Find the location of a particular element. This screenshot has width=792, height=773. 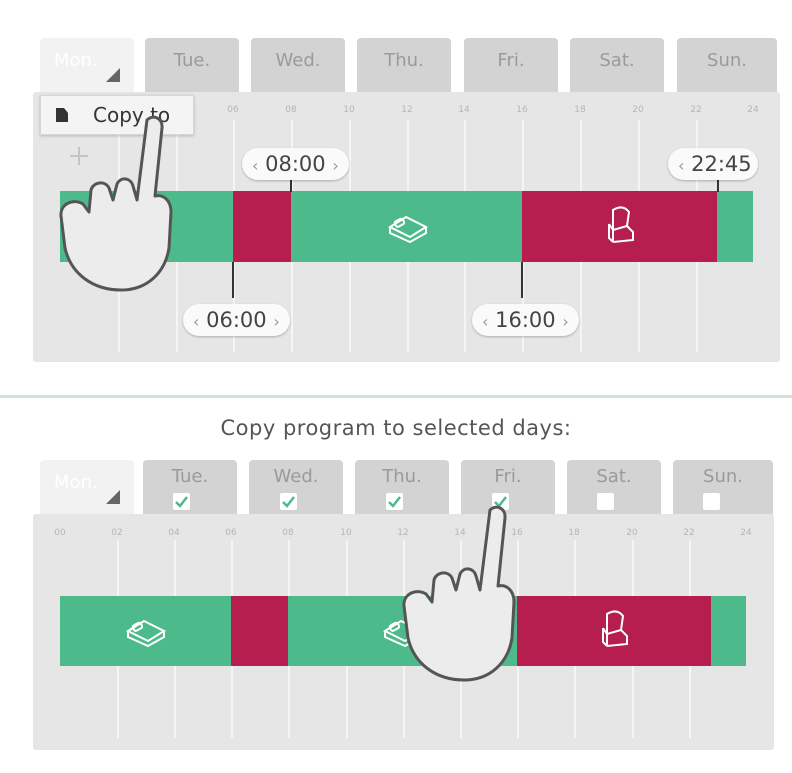

tab-wed: Wed. is located at coordinates (298, 66).